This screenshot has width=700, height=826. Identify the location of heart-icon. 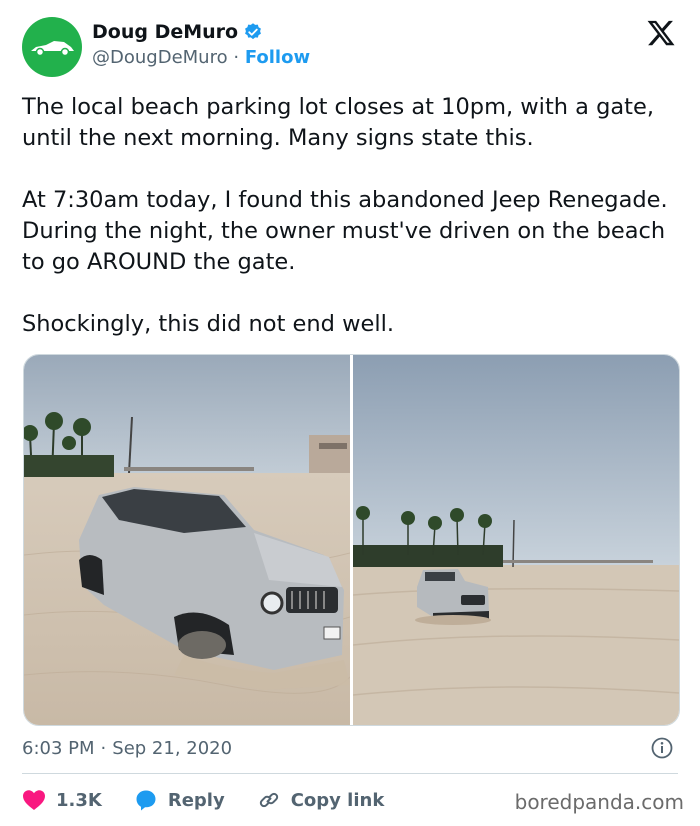
(34, 800).